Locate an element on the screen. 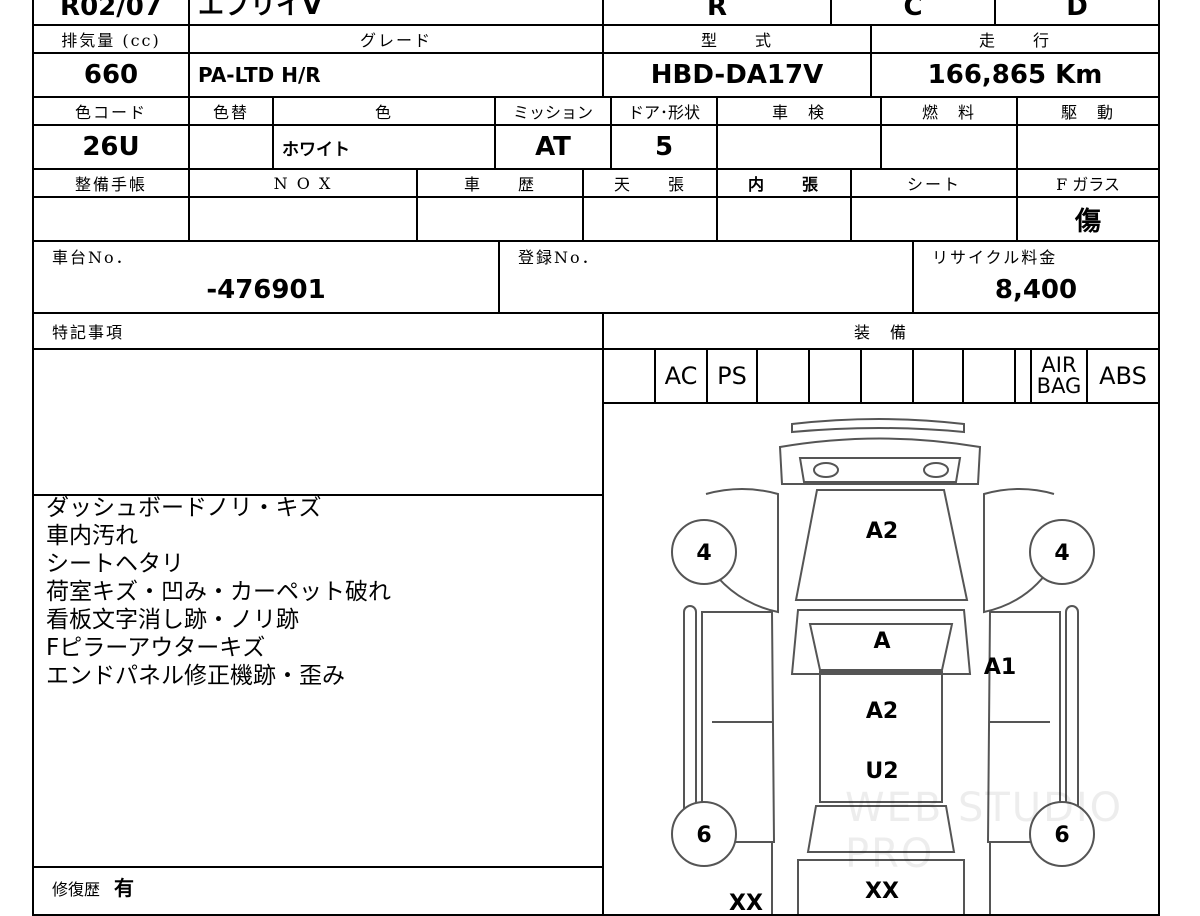  model-name-value: エブリイV is located at coordinates (260, 10).